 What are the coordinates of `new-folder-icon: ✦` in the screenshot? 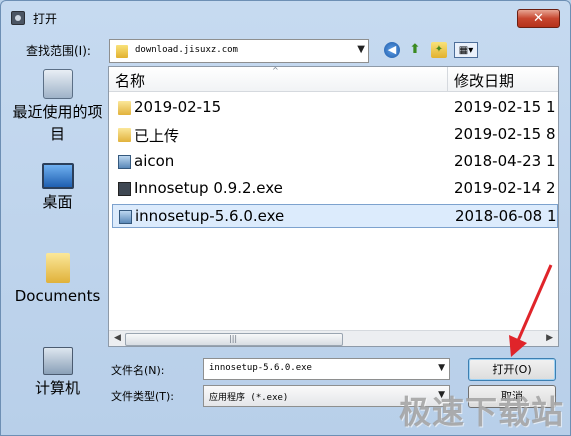 It's located at (439, 50).